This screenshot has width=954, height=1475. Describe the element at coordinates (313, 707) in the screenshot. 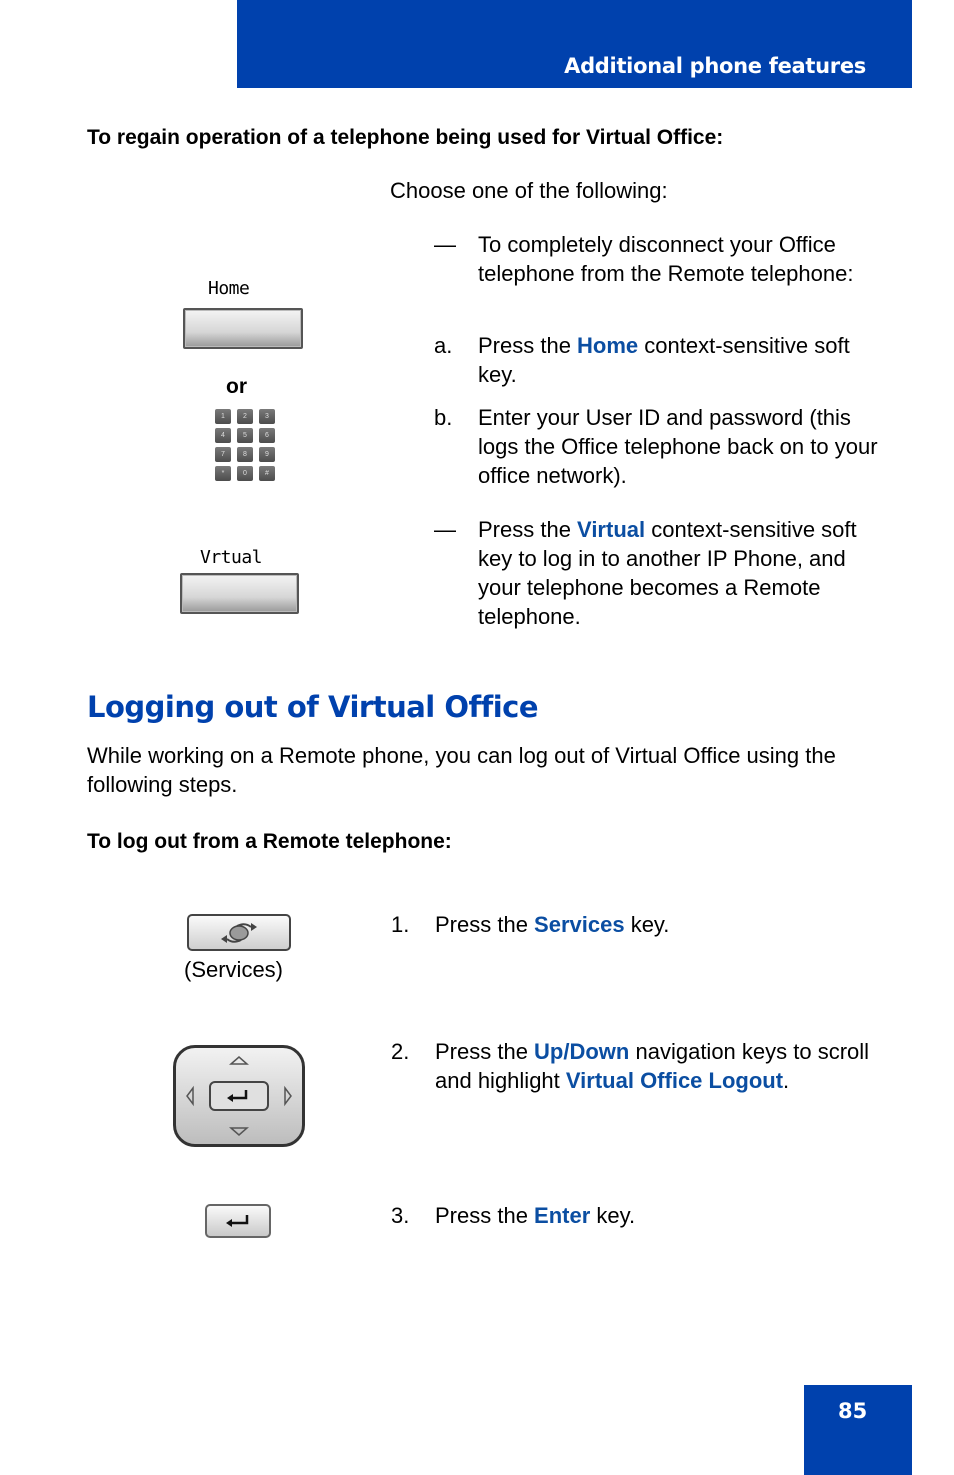

I see `section-title: Logging out of Virtual Office` at that location.